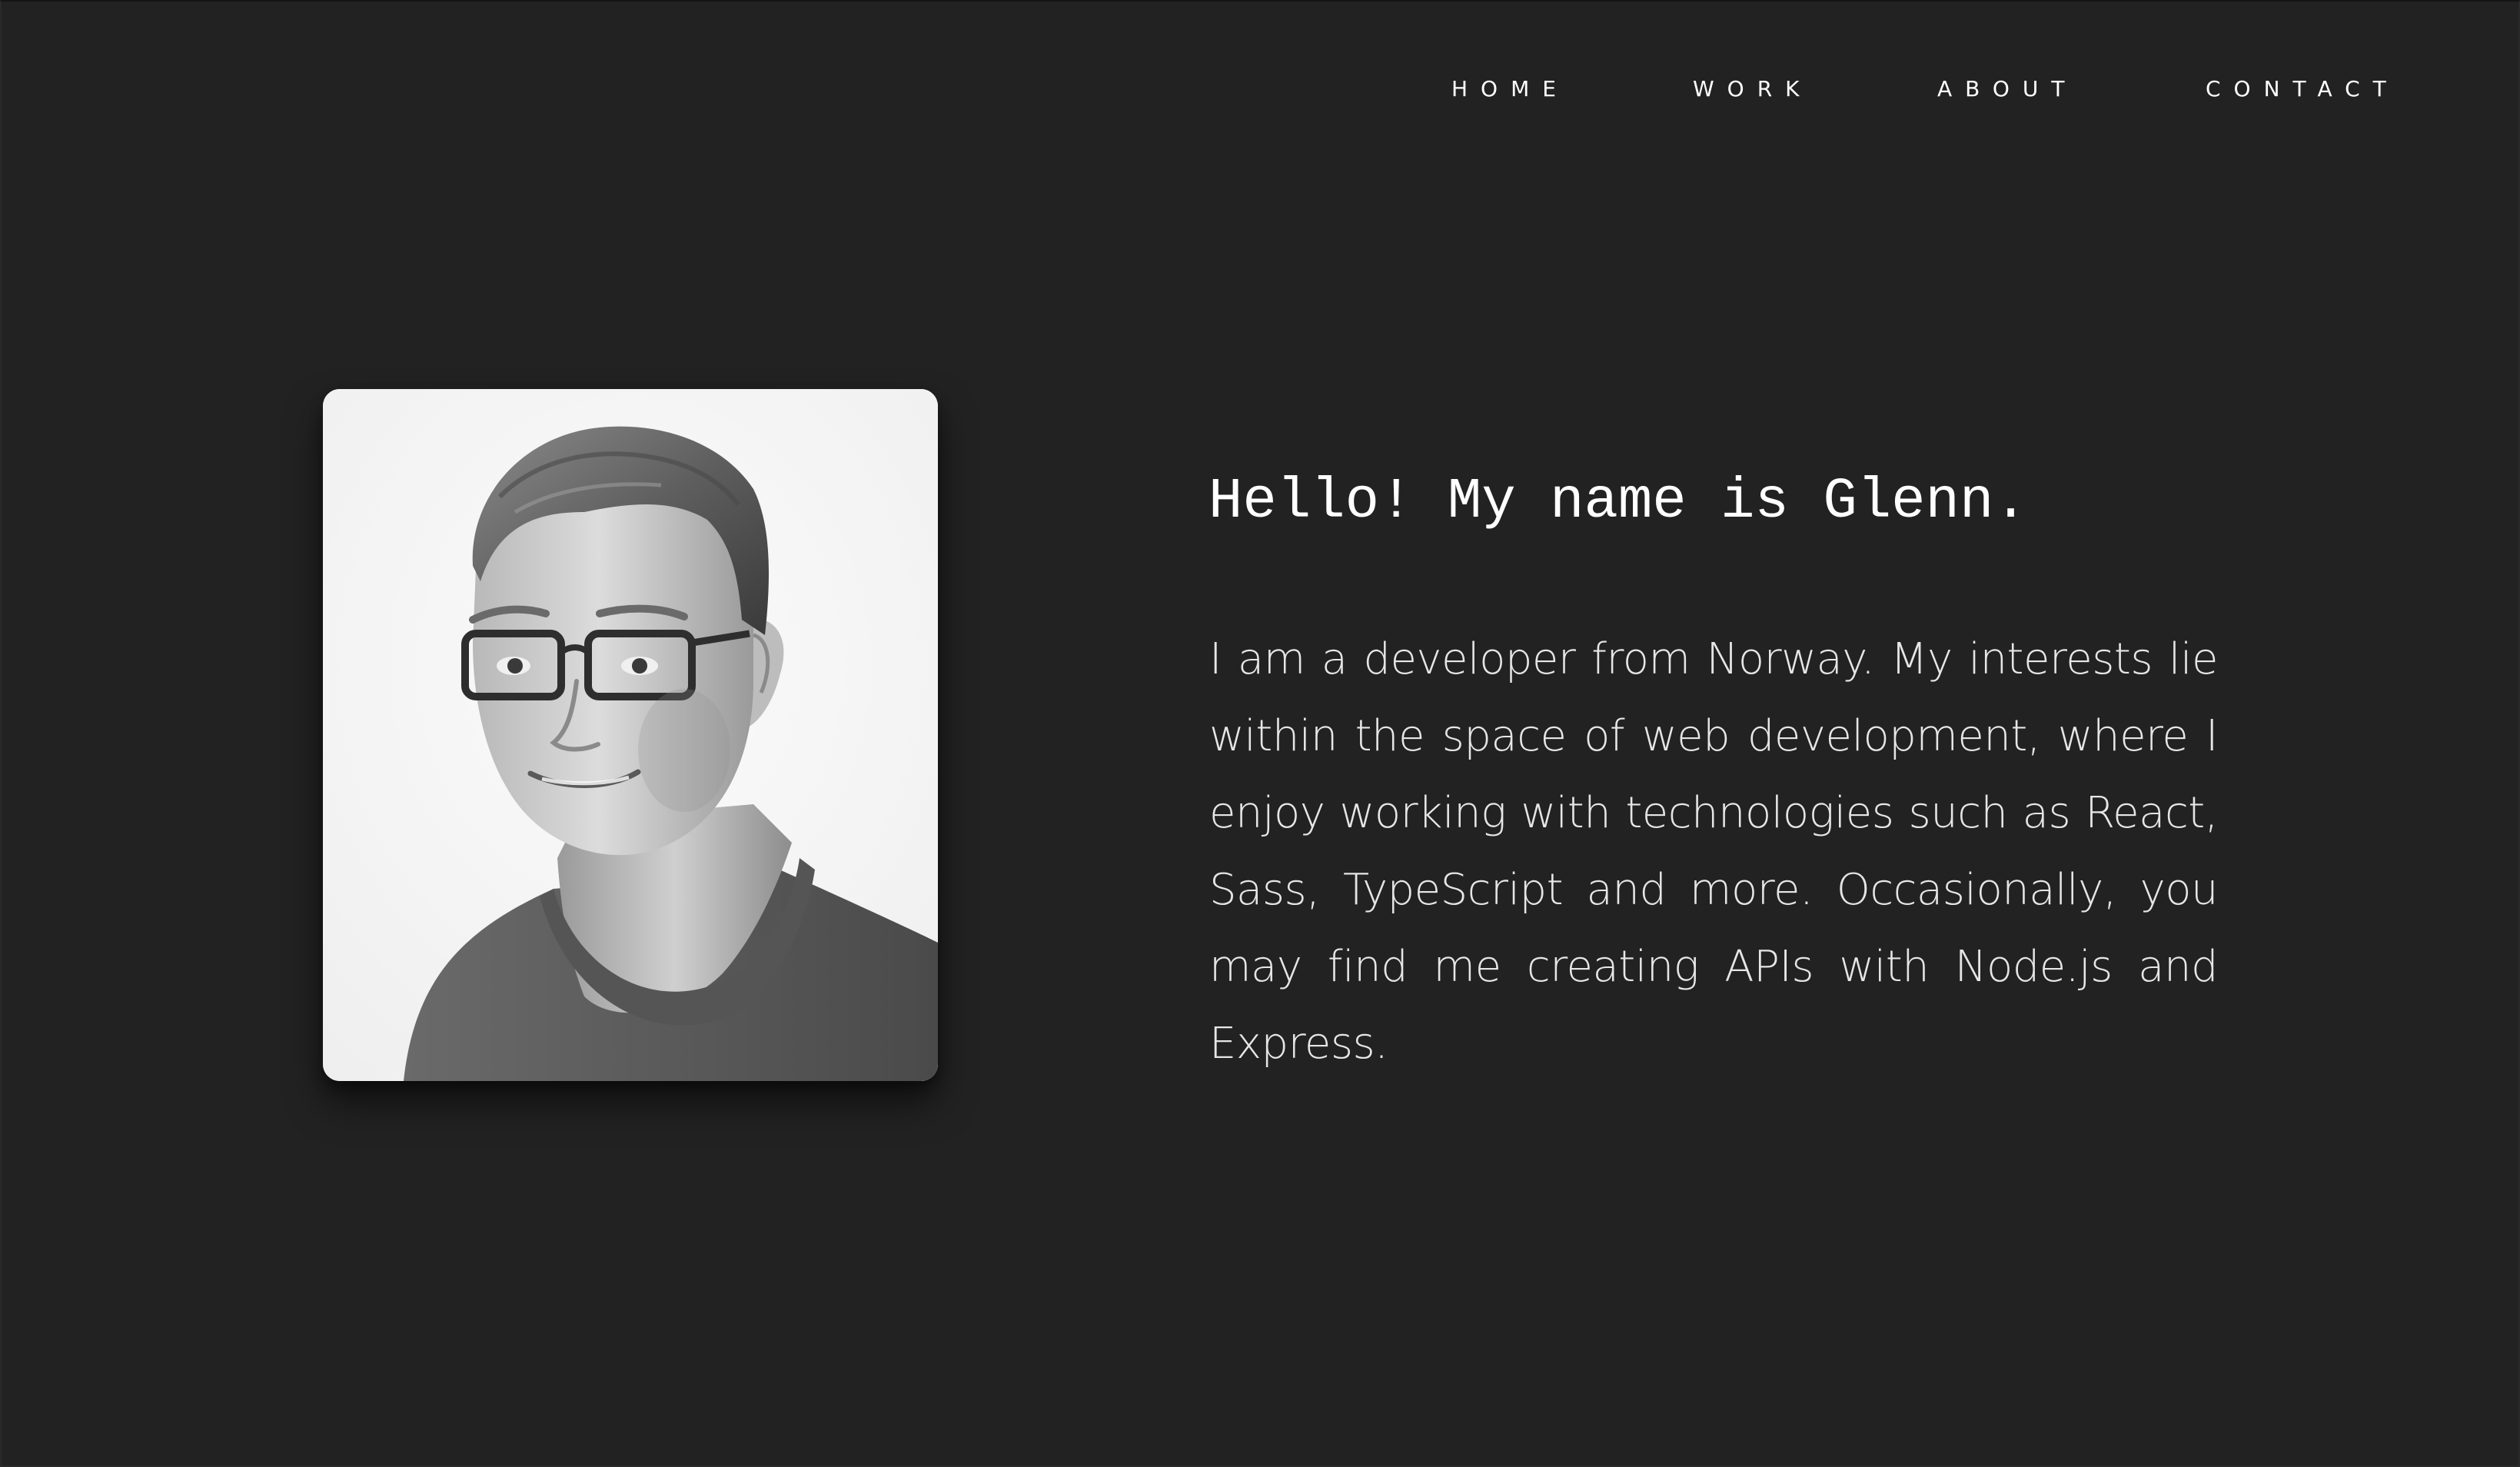  What do you see at coordinates (1753, 89) in the screenshot?
I see `nav-link-work: WORK` at bounding box center [1753, 89].